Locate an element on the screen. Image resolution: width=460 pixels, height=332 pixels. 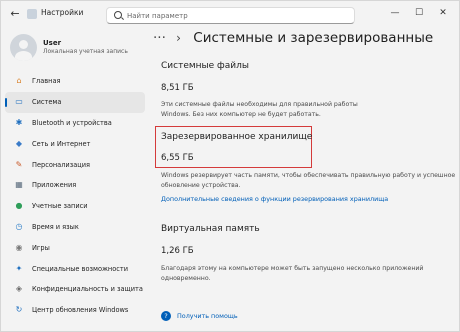
sidebar-item-label: Сеть и Интернет is located at coordinates (61, 143).